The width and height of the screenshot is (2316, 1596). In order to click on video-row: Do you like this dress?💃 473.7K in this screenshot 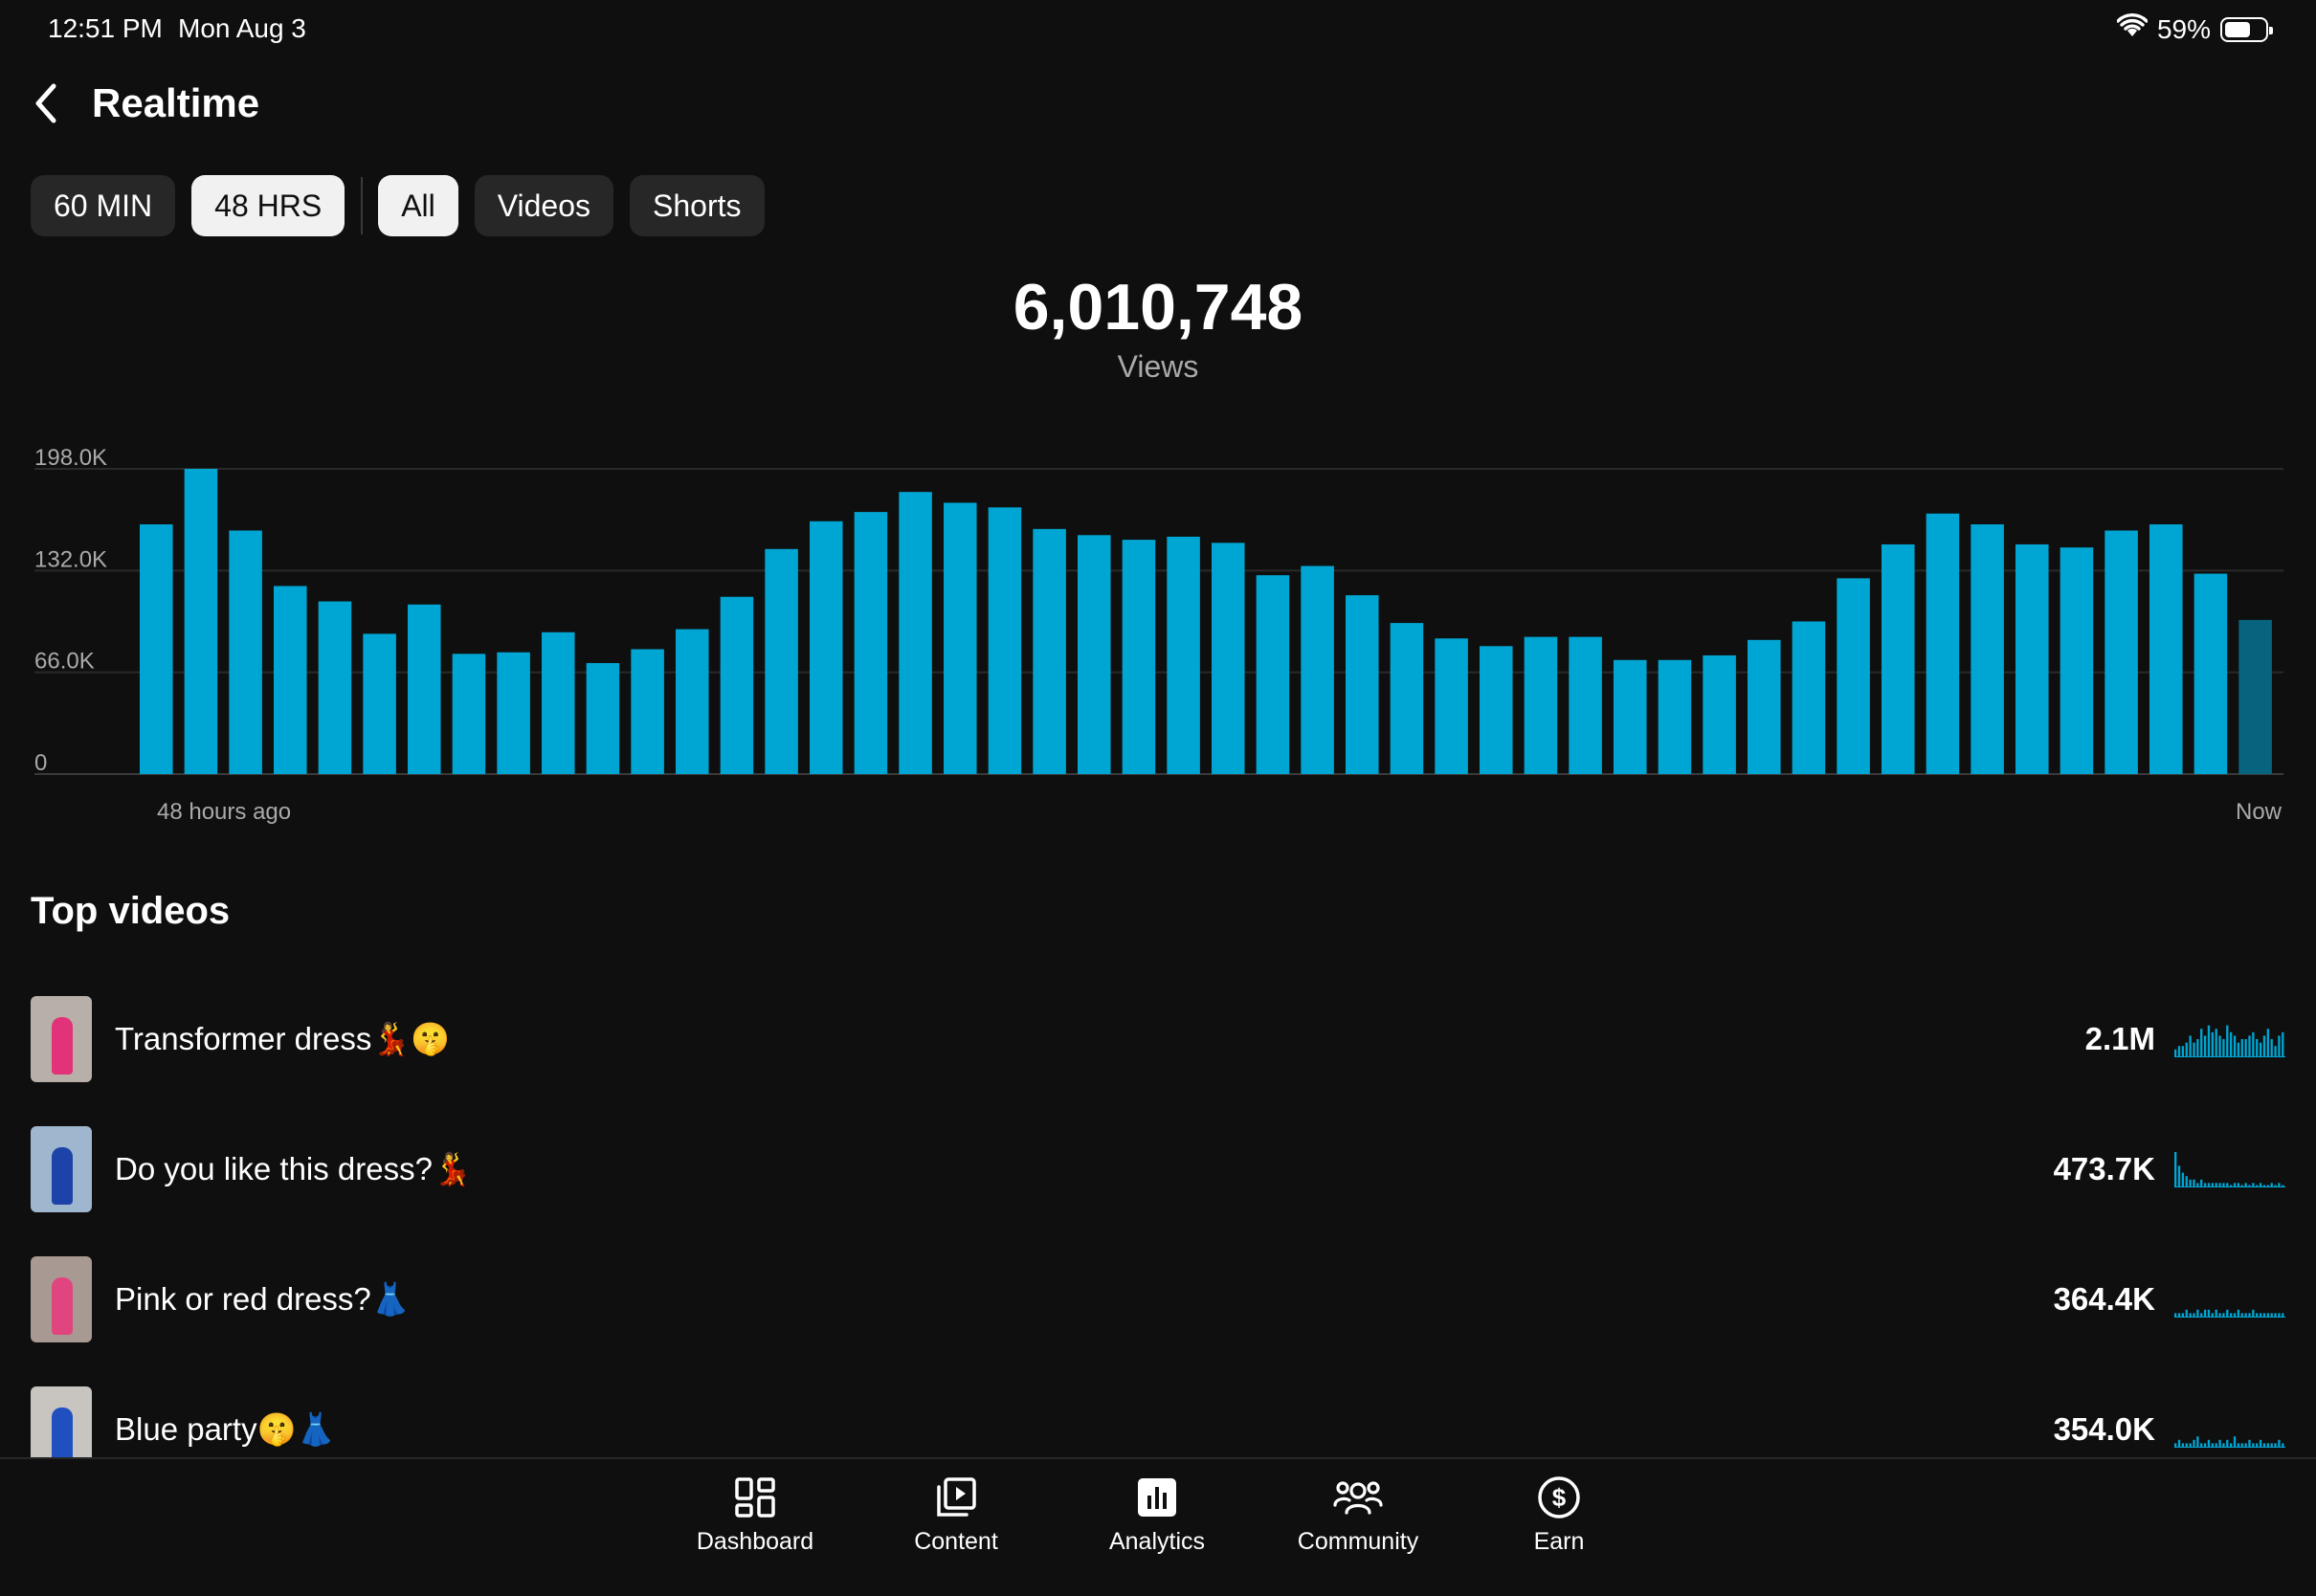, I will do `click(1158, 1169)`.